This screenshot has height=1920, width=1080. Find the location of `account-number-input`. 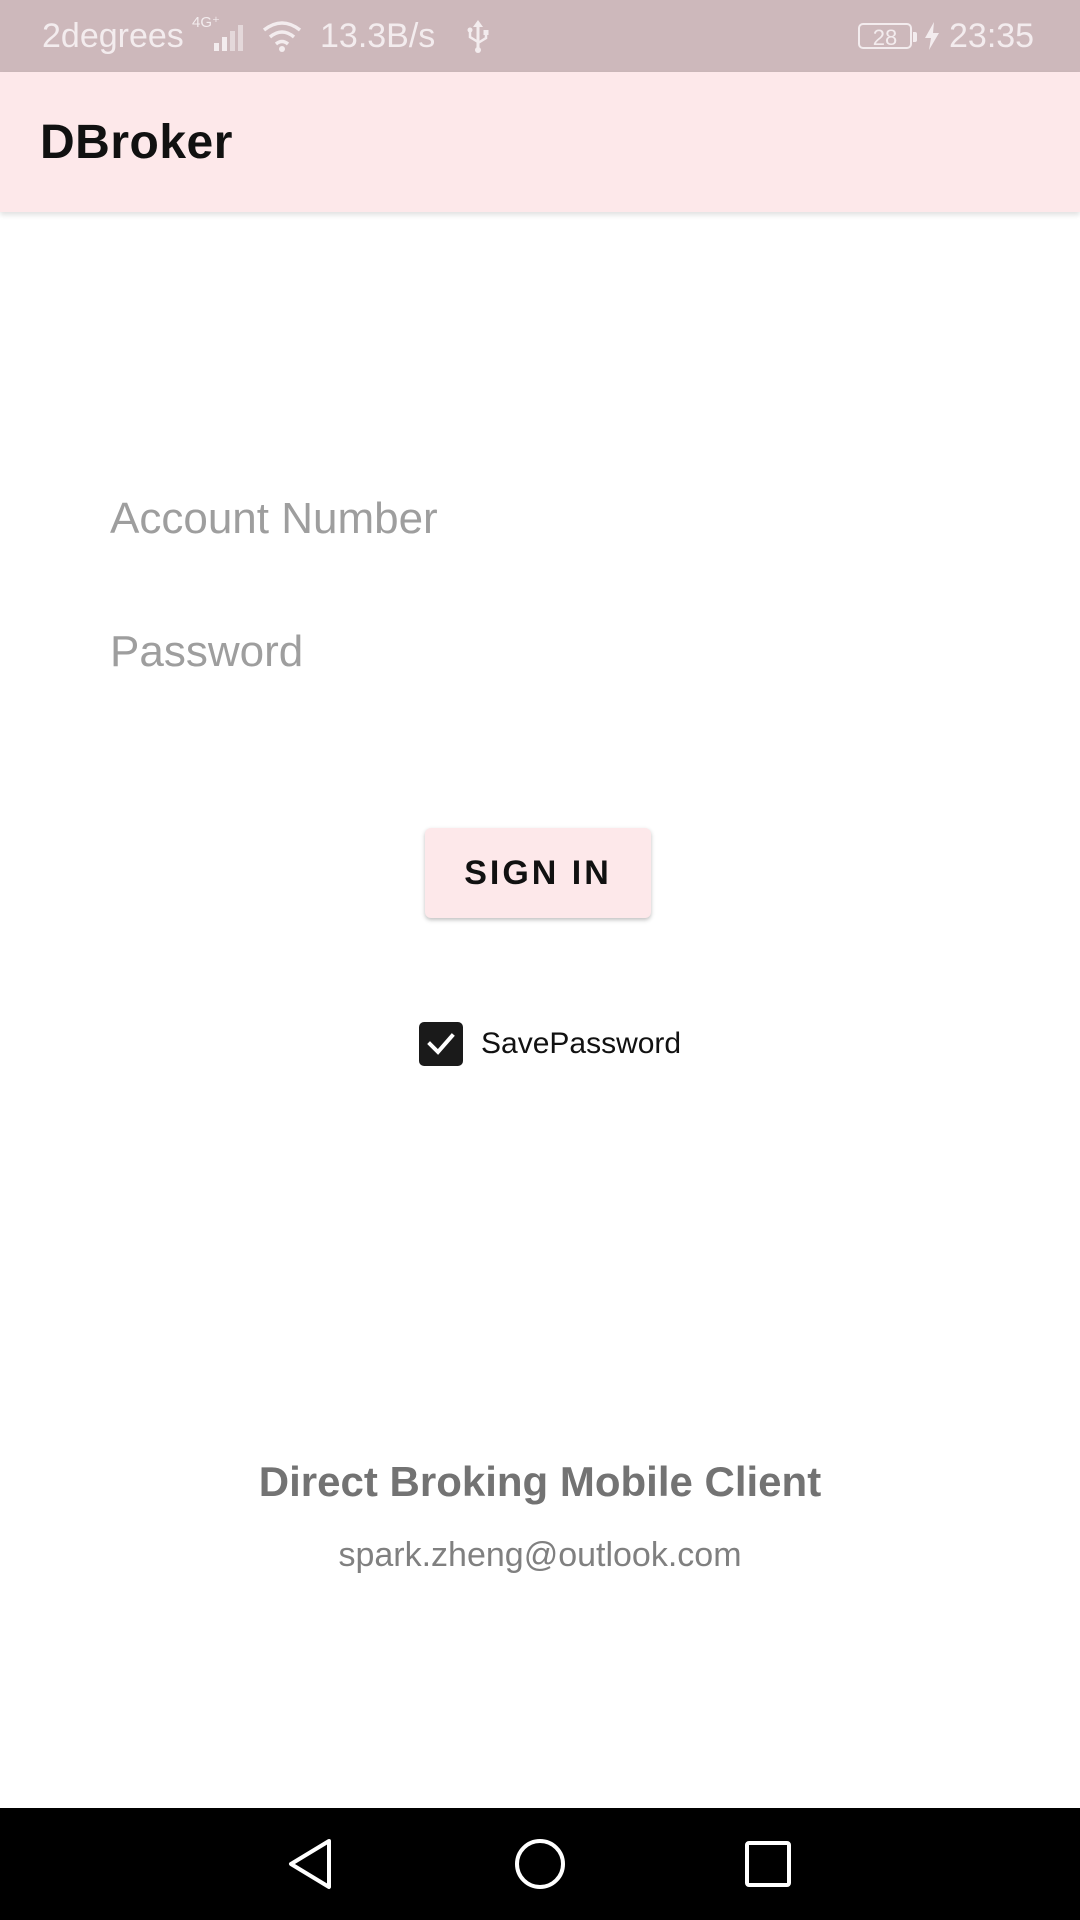

account-number-input is located at coordinates (540, 519).